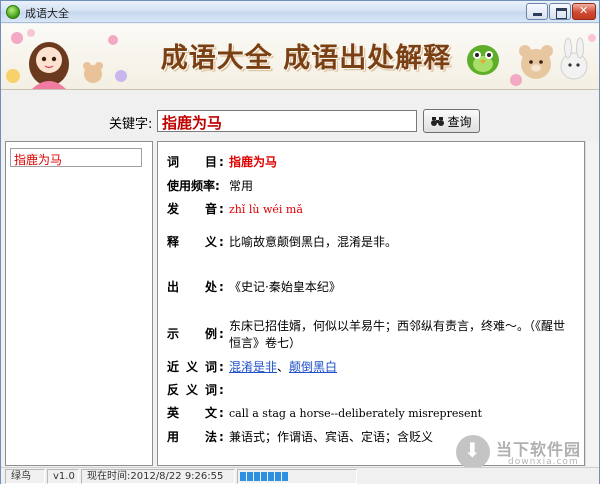  Describe the element at coordinates (63, 476) in the screenshot. I see `status-version: v1.0` at that location.